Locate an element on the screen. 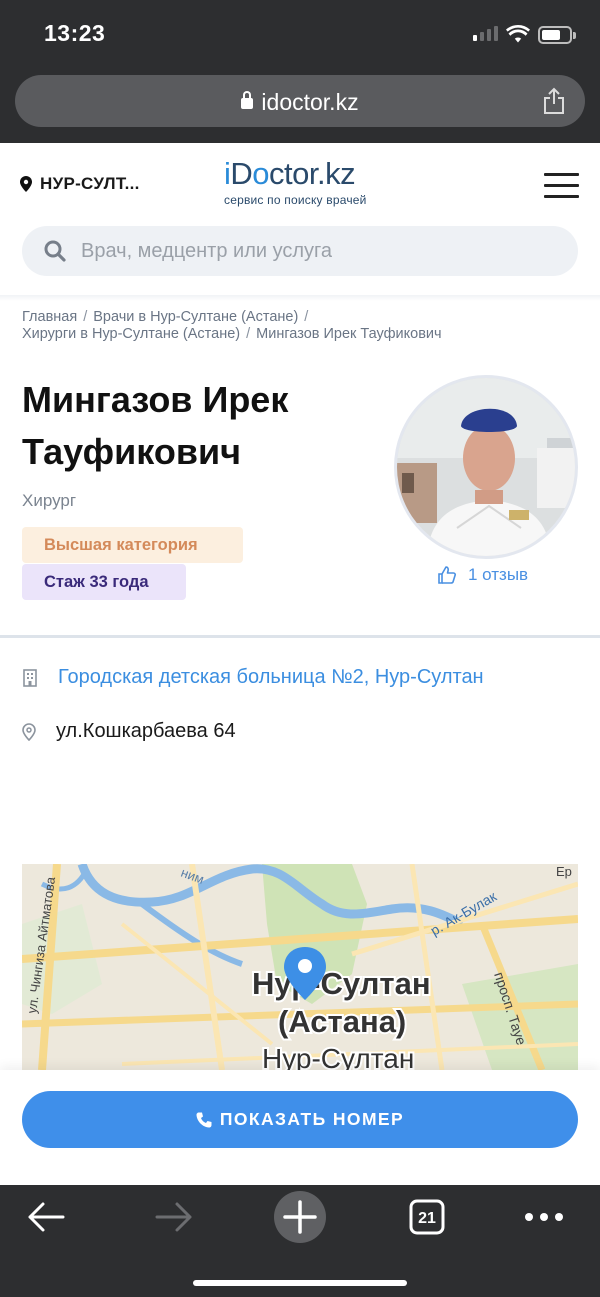 The image size is (600, 1297). site-logo: iDoctor.kz сервис по поиску врачей is located at coordinates (300, 182).